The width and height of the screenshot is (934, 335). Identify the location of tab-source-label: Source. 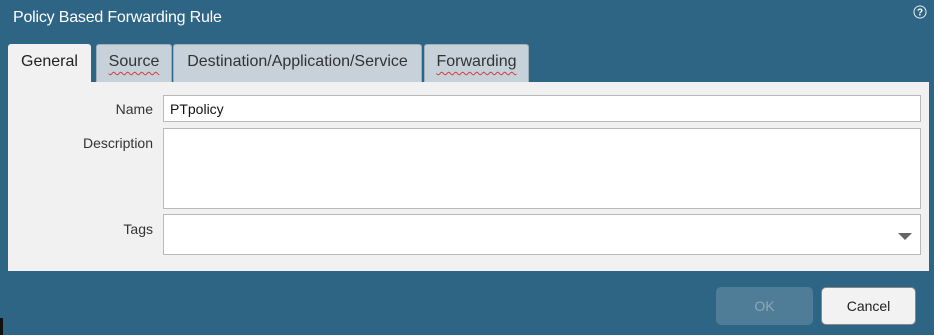
(134, 61).